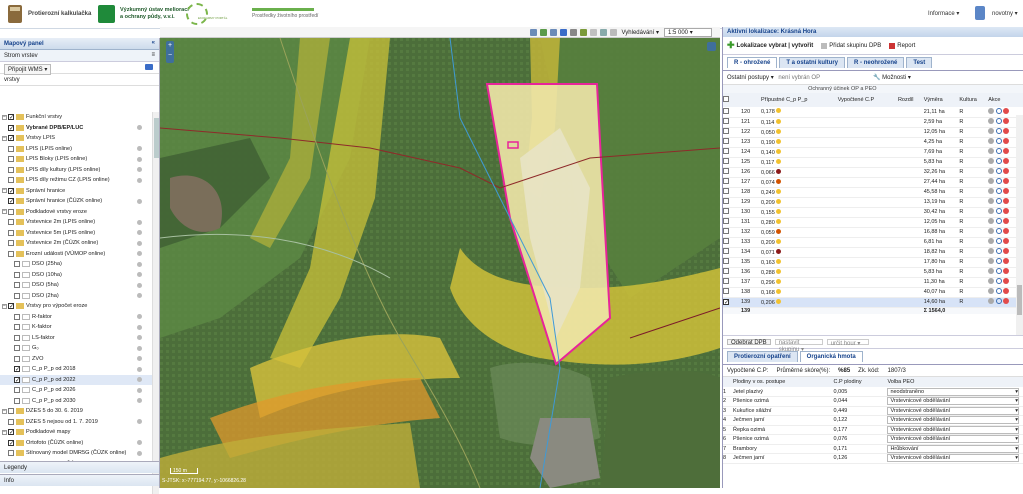 The height and width of the screenshot is (494, 1023). Describe the element at coordinates (76, 149) in the screenshot. I see `layer-row: LPIS (LPIS online)` at that location.